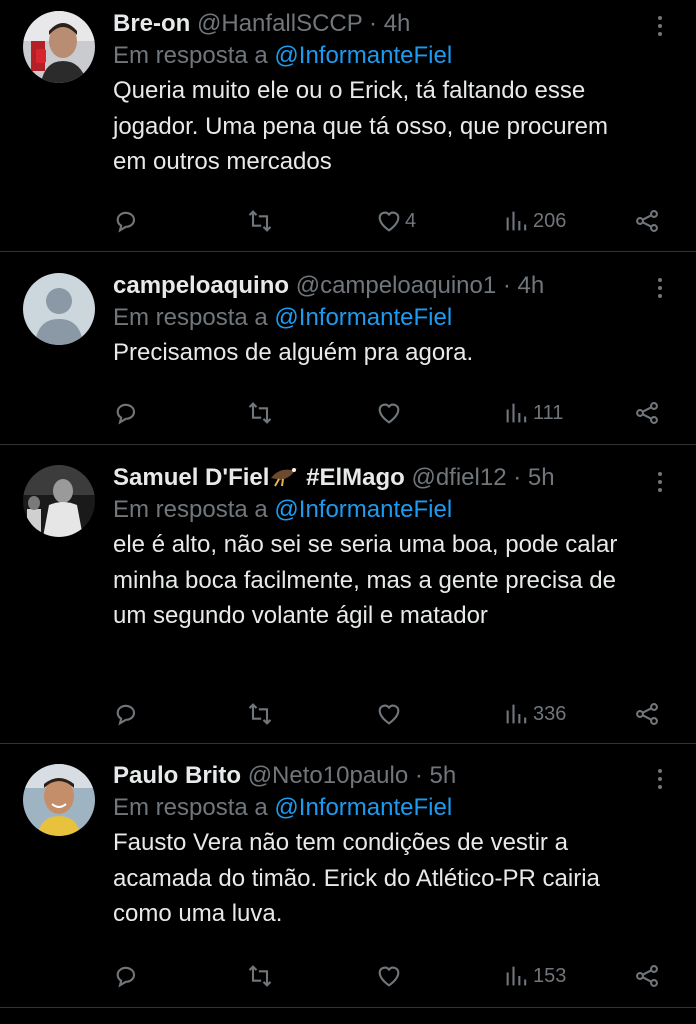  I want to click on view-count: 206, so click(550, 220).